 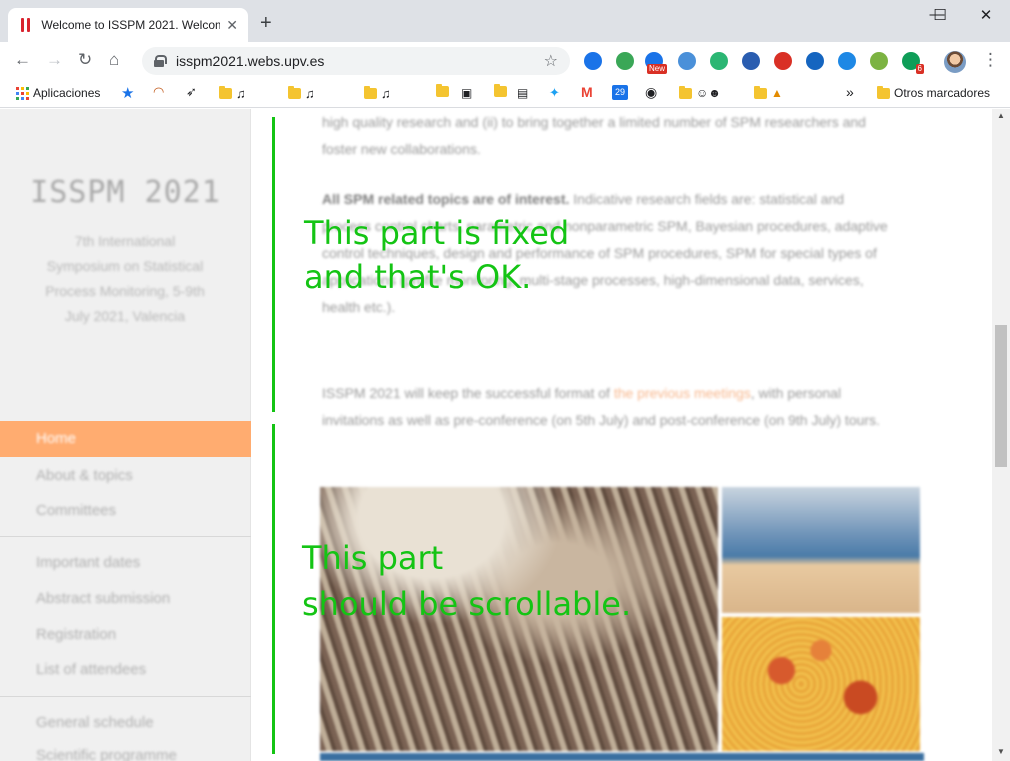 I want to click on nav-item-home: Home, so click(x=125, y=439).